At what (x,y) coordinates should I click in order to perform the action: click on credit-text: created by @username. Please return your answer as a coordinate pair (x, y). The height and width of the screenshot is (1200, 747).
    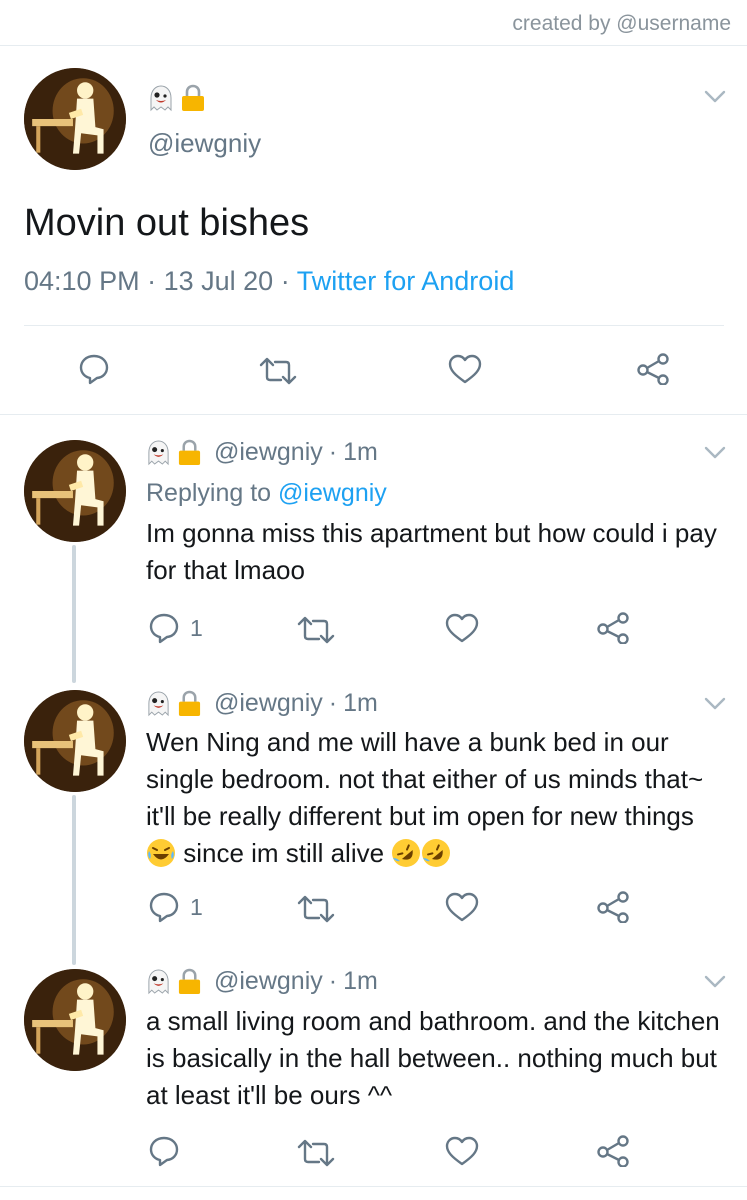
    Looking at the image, I should click on (621, 23).